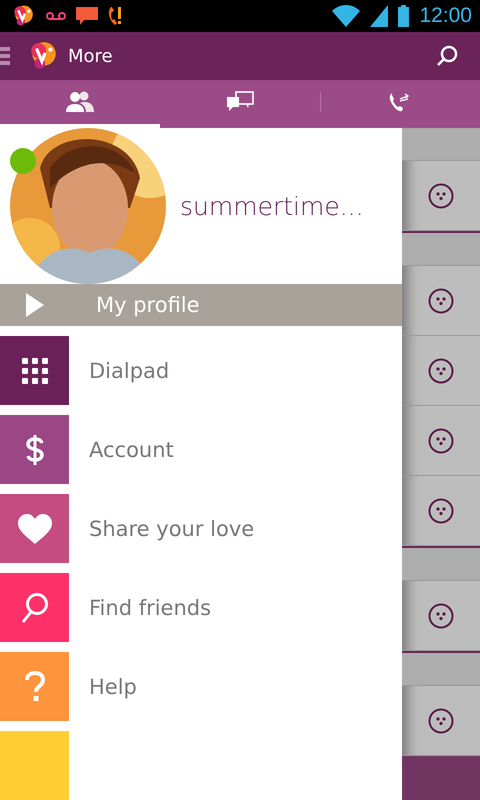 This screenshot has height=800, width=480. I want to click on heart-icon, so click(35, 529).